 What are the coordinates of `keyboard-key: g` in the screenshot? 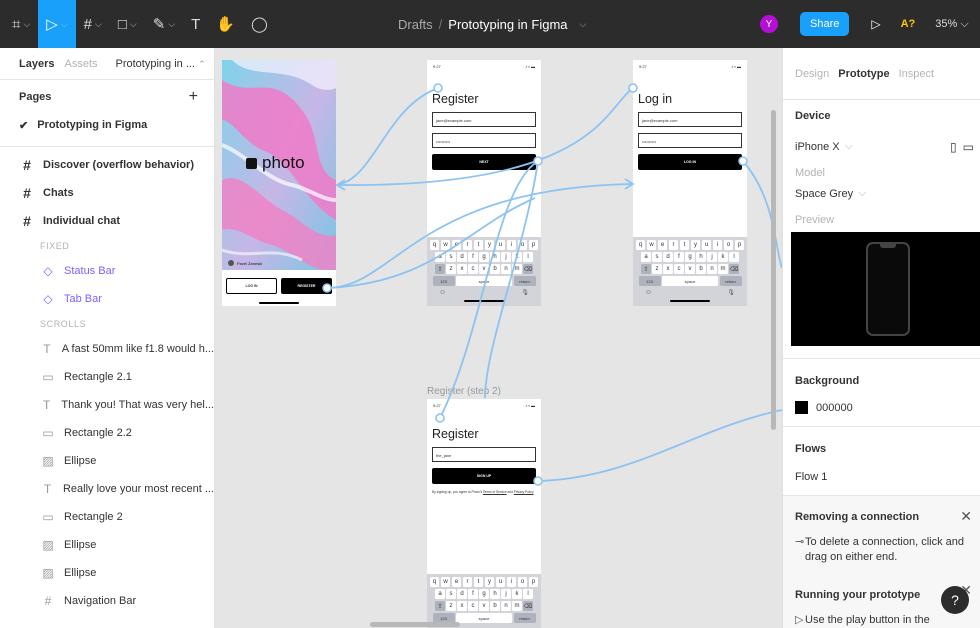 It's located at (484, 257).